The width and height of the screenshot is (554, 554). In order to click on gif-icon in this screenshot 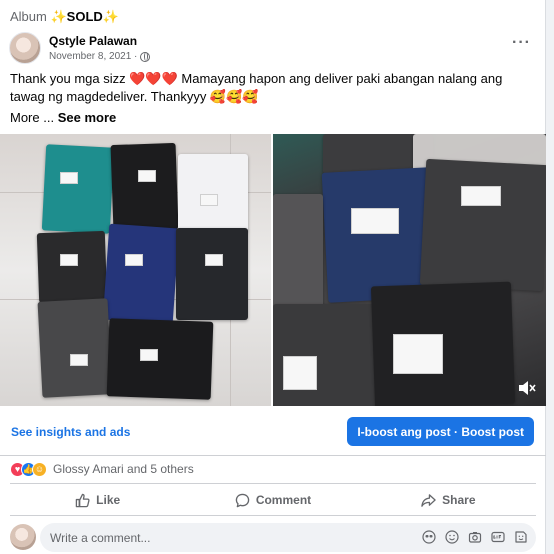, I will do `click(498, 537)`.